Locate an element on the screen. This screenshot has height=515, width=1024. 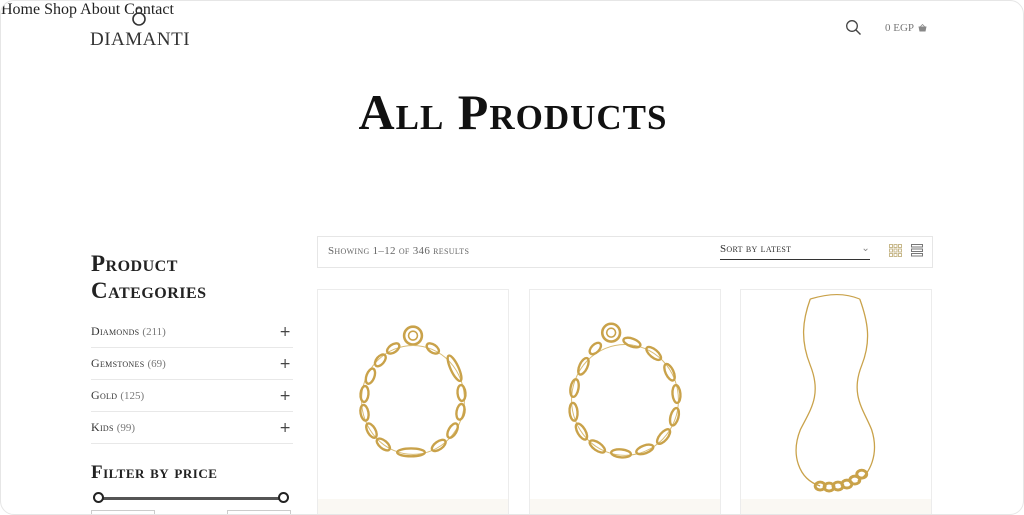
slider-handle-max is located at coordinates (283, 497).